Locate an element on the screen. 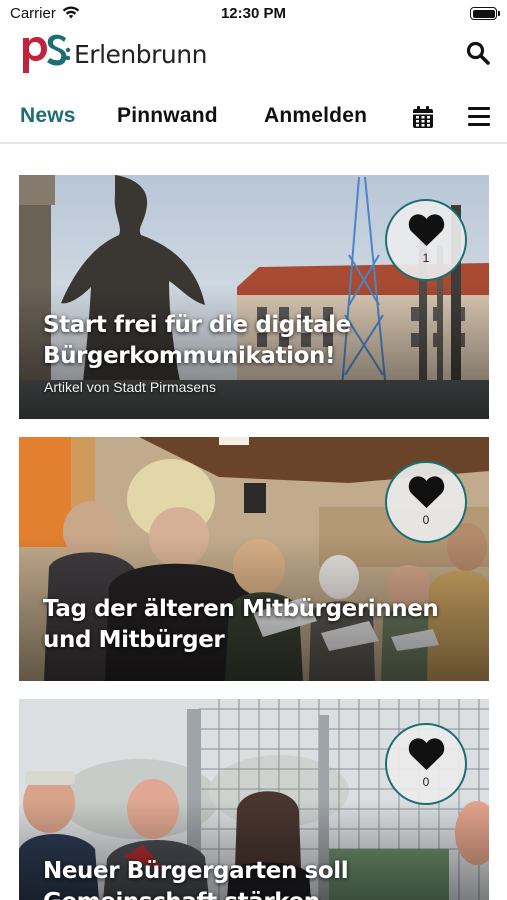 Image resolution: width=507 pixels, height=900 pixels. calendar-icon is located at coordinates (423, 117).